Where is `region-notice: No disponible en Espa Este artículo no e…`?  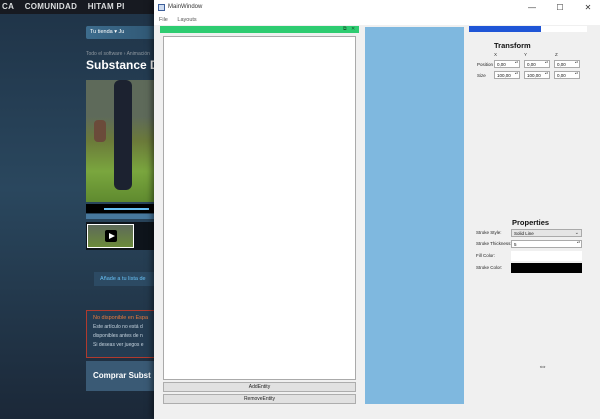
region-notice: No disponible en Espa Este artículo no e… is located at coordinates (121, 334).